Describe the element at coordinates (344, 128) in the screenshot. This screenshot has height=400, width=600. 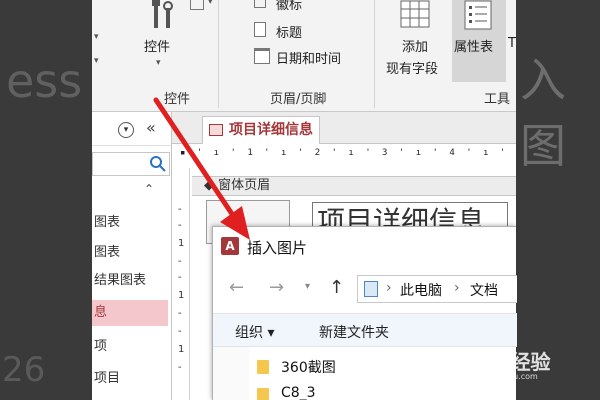
I see `document-tab-bar: 项目详细信息` at that location.